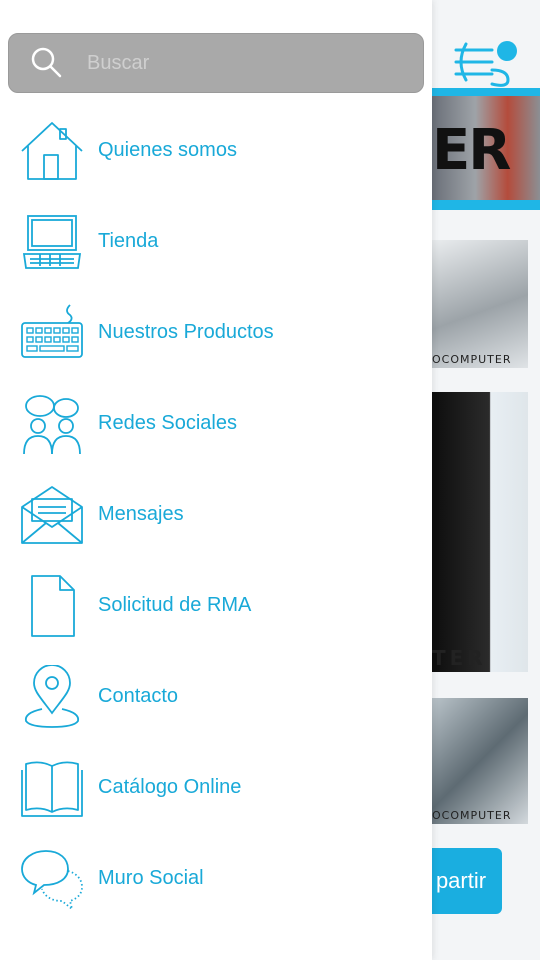 Image resolution: width=540 pixels, height=960 pixels. I want to click on product-card: TER, so click(480, 532).